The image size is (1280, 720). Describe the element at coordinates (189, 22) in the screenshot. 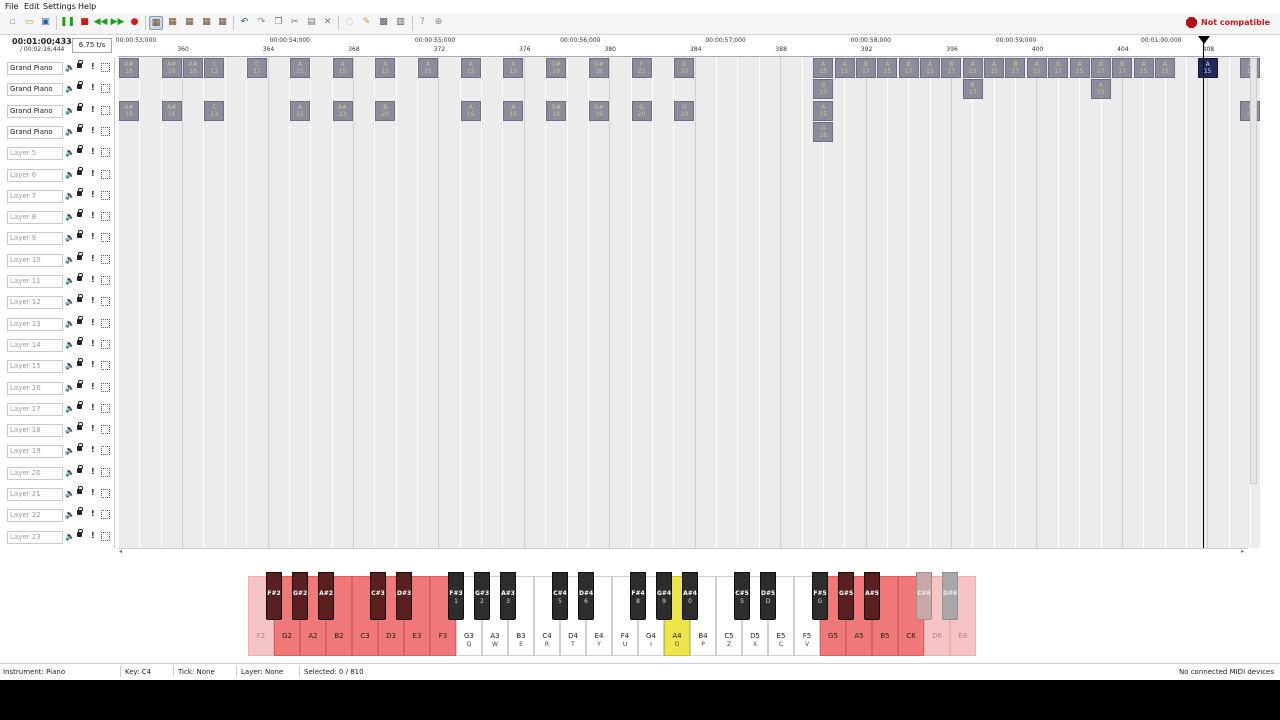

I see `select-left-icon: ▦` at that location.